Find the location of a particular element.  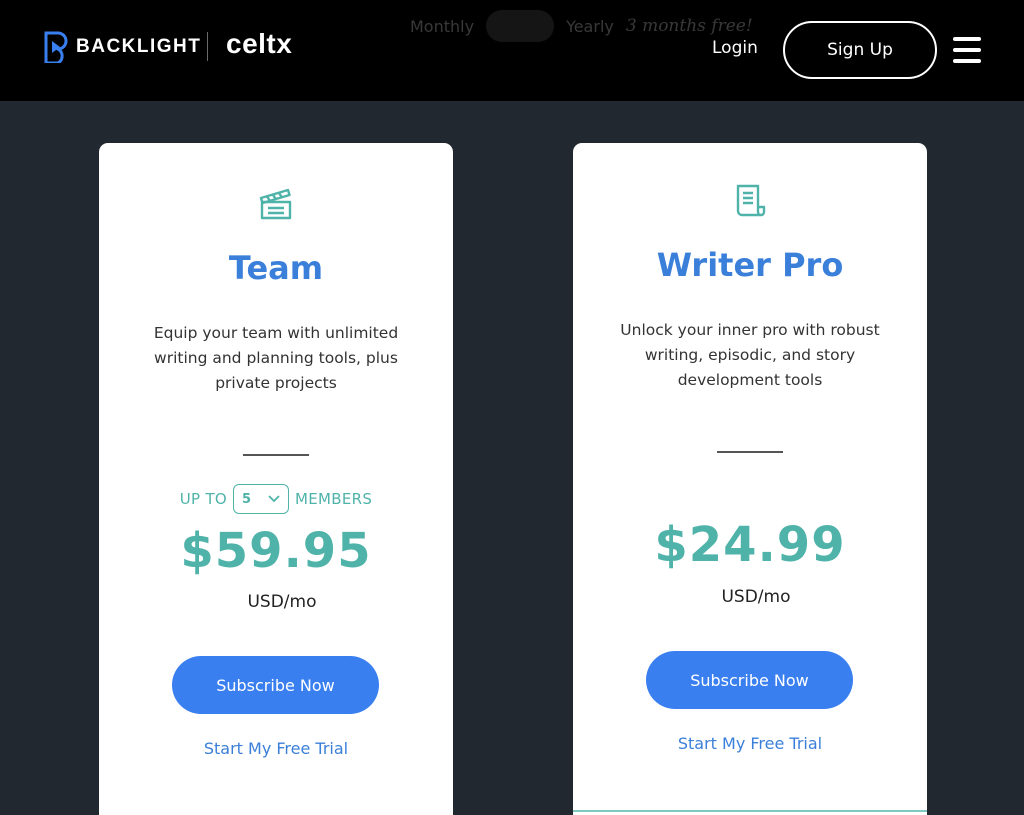

chevron-down-icon is located at coordinates (274, 499).